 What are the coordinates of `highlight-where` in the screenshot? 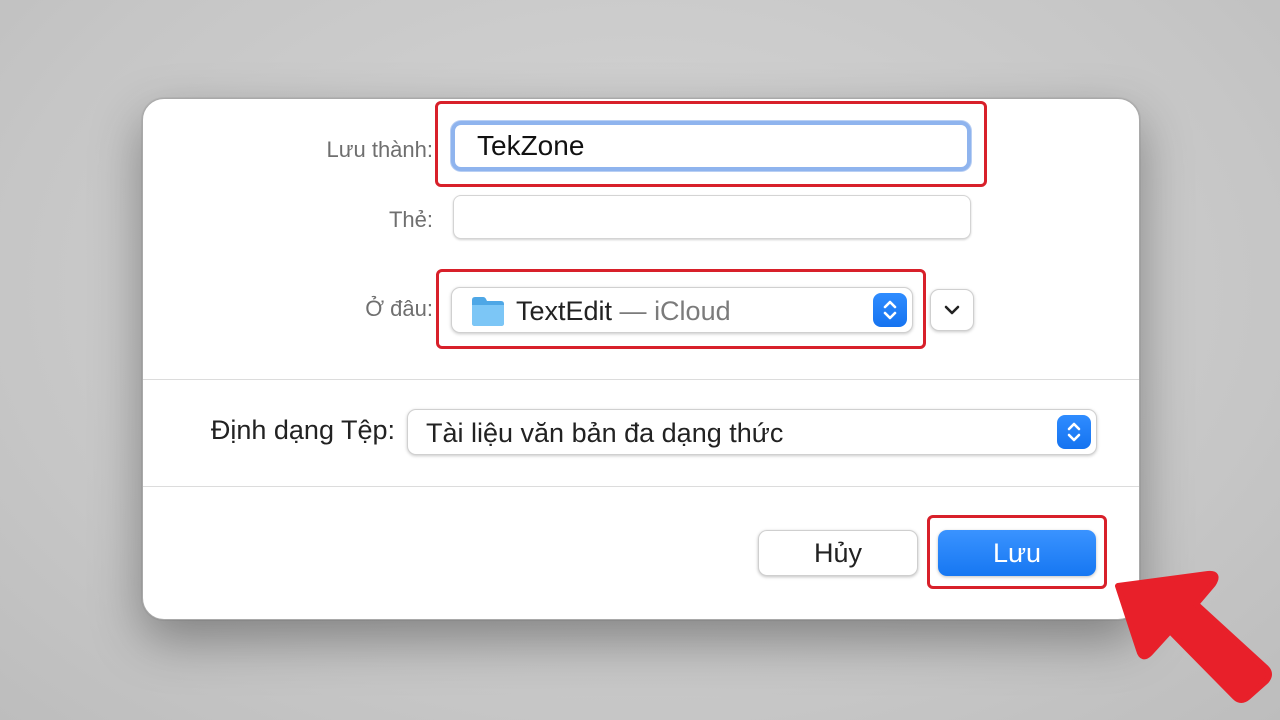 It's located at (681, 309).